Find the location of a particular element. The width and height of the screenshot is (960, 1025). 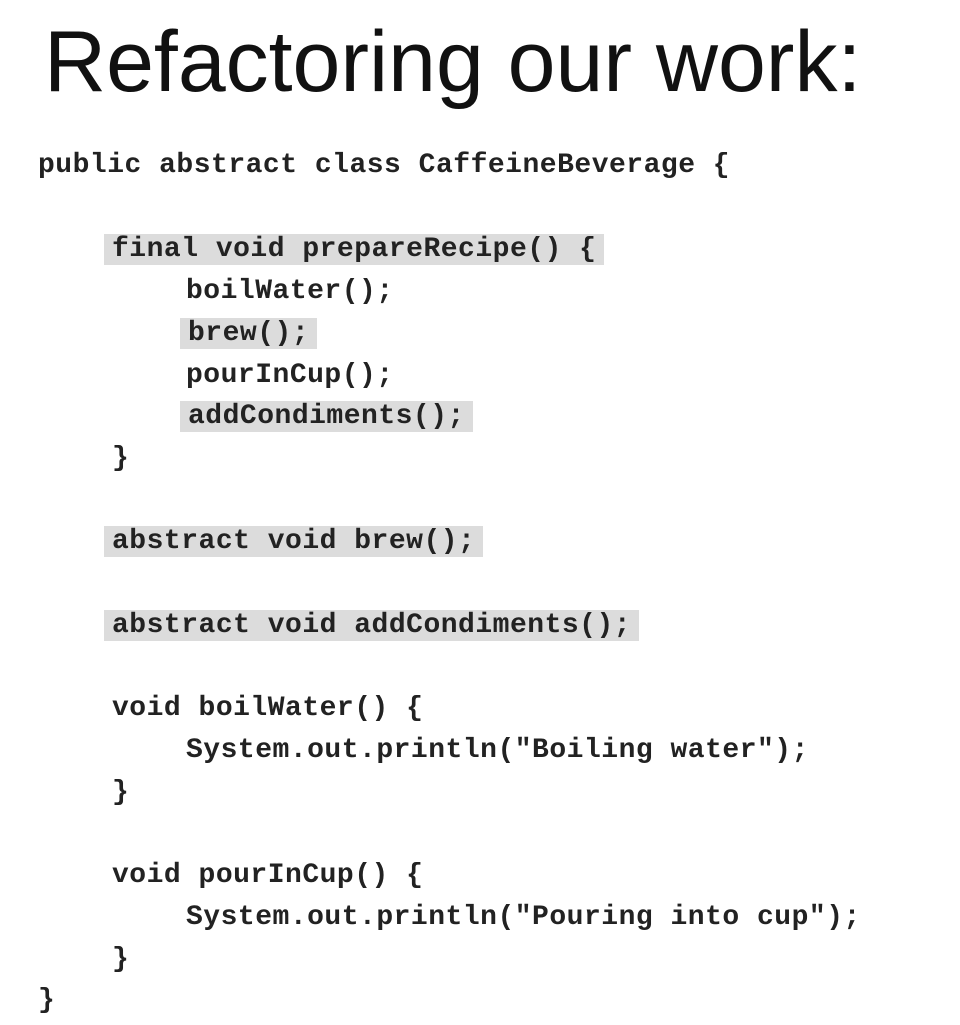

code-pour-in-cup-body: System.out.println("Pouring into cup"); is located at coordinates (523, 917).